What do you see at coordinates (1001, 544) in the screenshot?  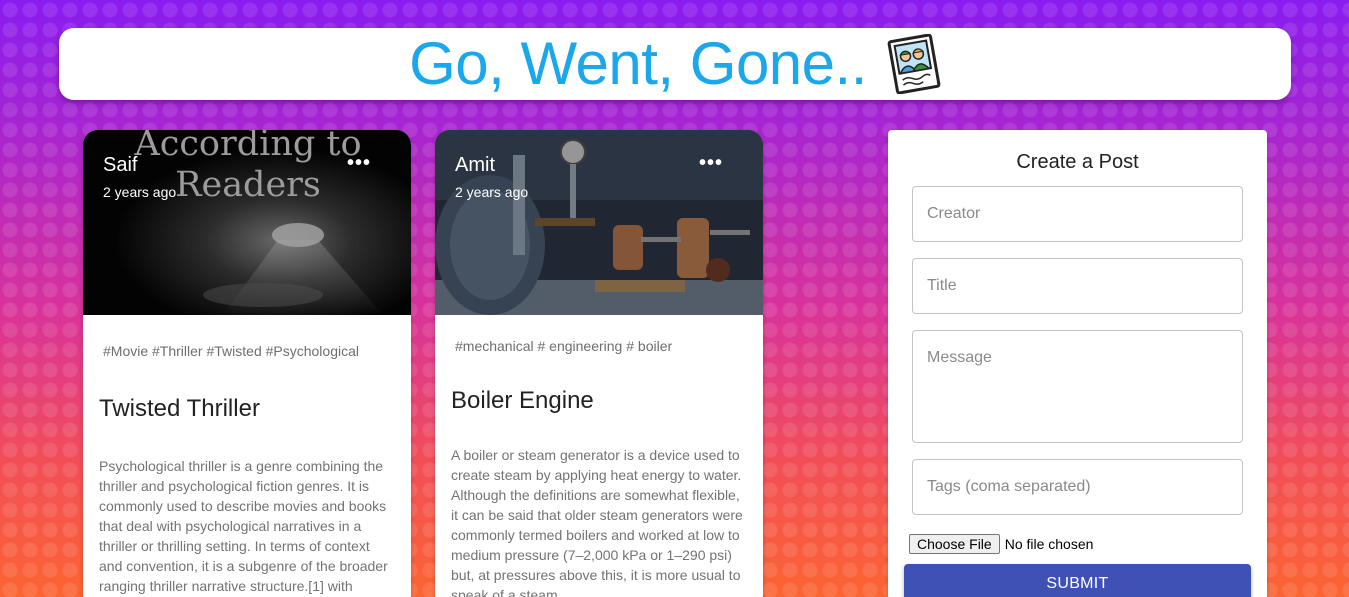 I see `file-picker: Choose File No file chosen` at bounding box center [1001, 544].